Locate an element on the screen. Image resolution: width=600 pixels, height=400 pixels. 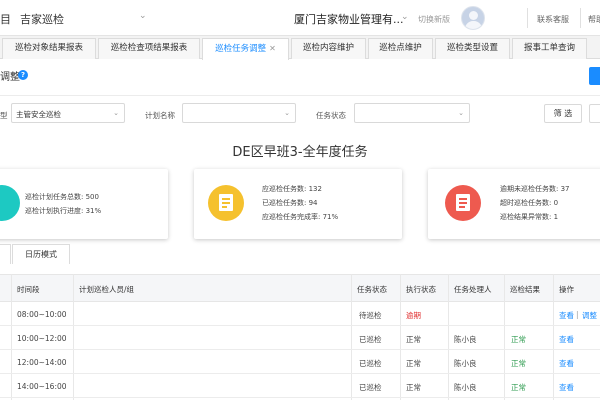
stat-line: 已巡检任务数: 94 is located at coordinates (290, 203).